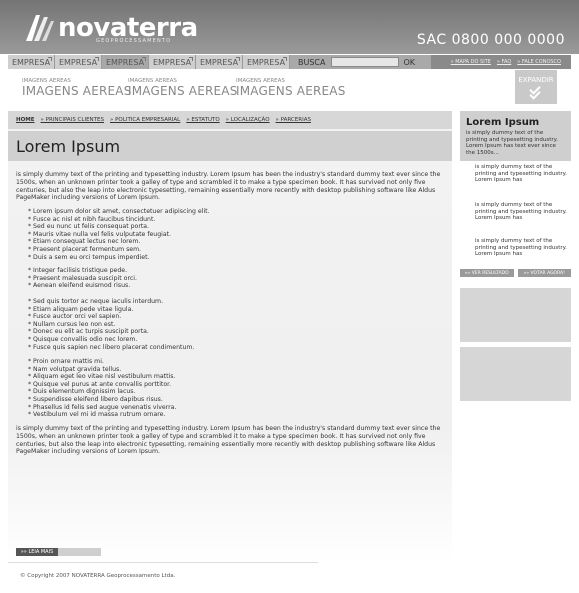 This screenshot has height=593, width=579. Describe the element at coordinates (219, 62) in the screenshot. I see `nav-tab-empresa-5: EMPRESA` at that location.